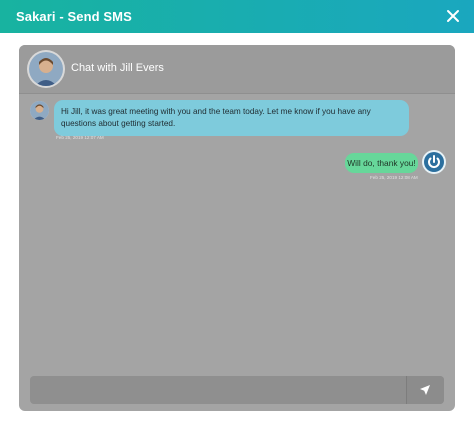  What do you see at coordinates (237, 69) in the screenshot?
I see `chat-header: Chat with Jill Evers` at bounding box center [237, 69].